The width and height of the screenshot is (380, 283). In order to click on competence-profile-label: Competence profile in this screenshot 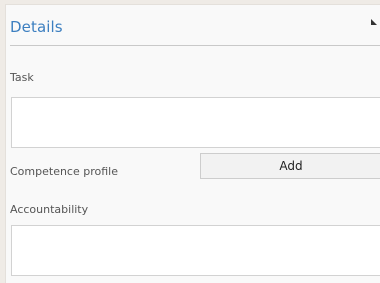, I will do `click(64, 171)`.